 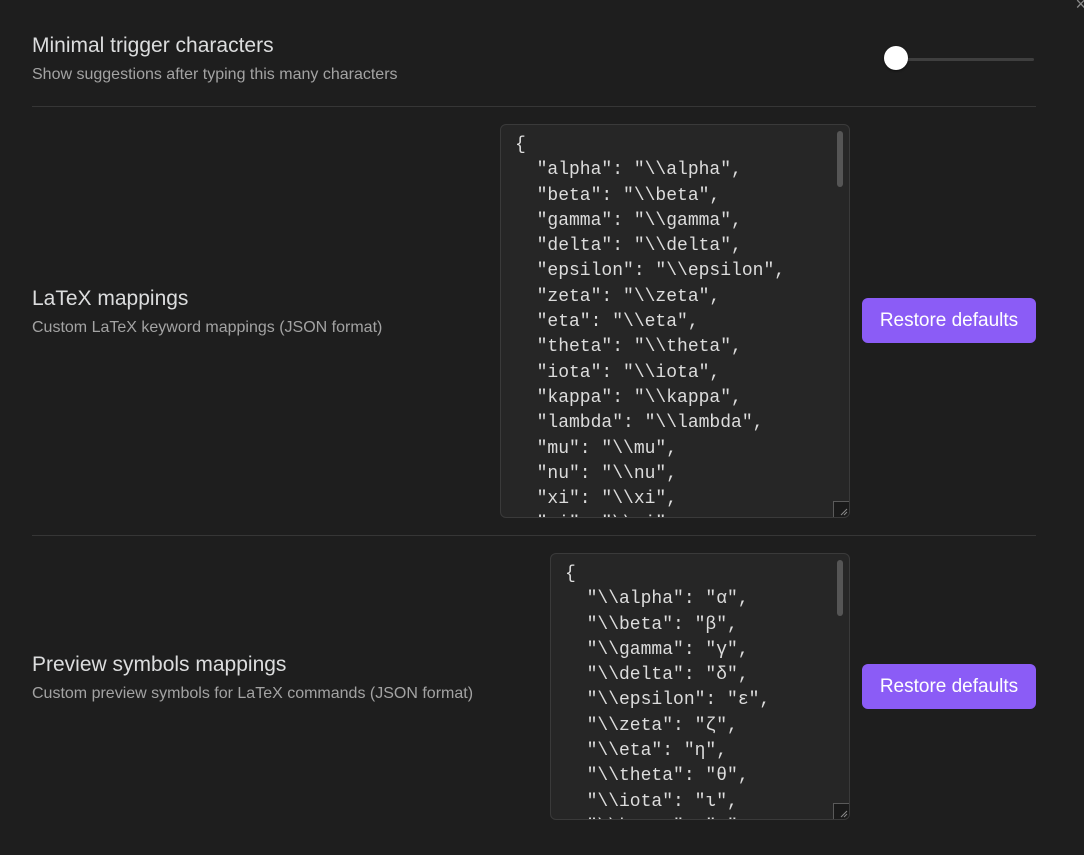 I want to click on slider-thumb, so click(x=896, y=58).